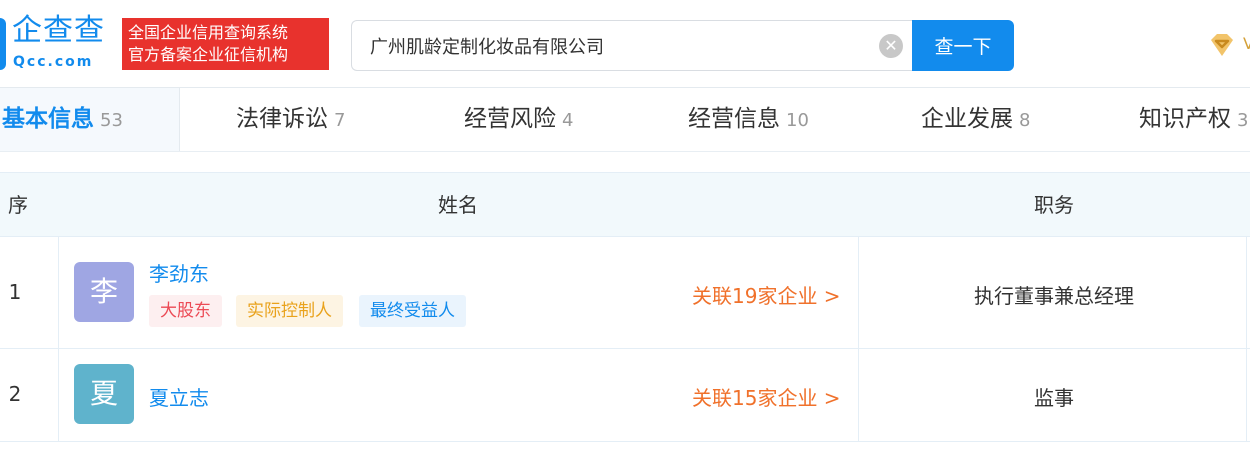  Describe the element at coordinates (766, 294) in the screenshot. I see `related-companies-link: 关联19家企业 >` at that location.